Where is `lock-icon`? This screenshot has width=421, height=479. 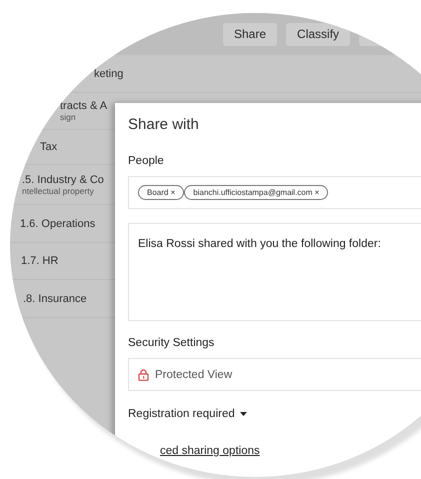 lock-icon is located at coordinates (143, 374).